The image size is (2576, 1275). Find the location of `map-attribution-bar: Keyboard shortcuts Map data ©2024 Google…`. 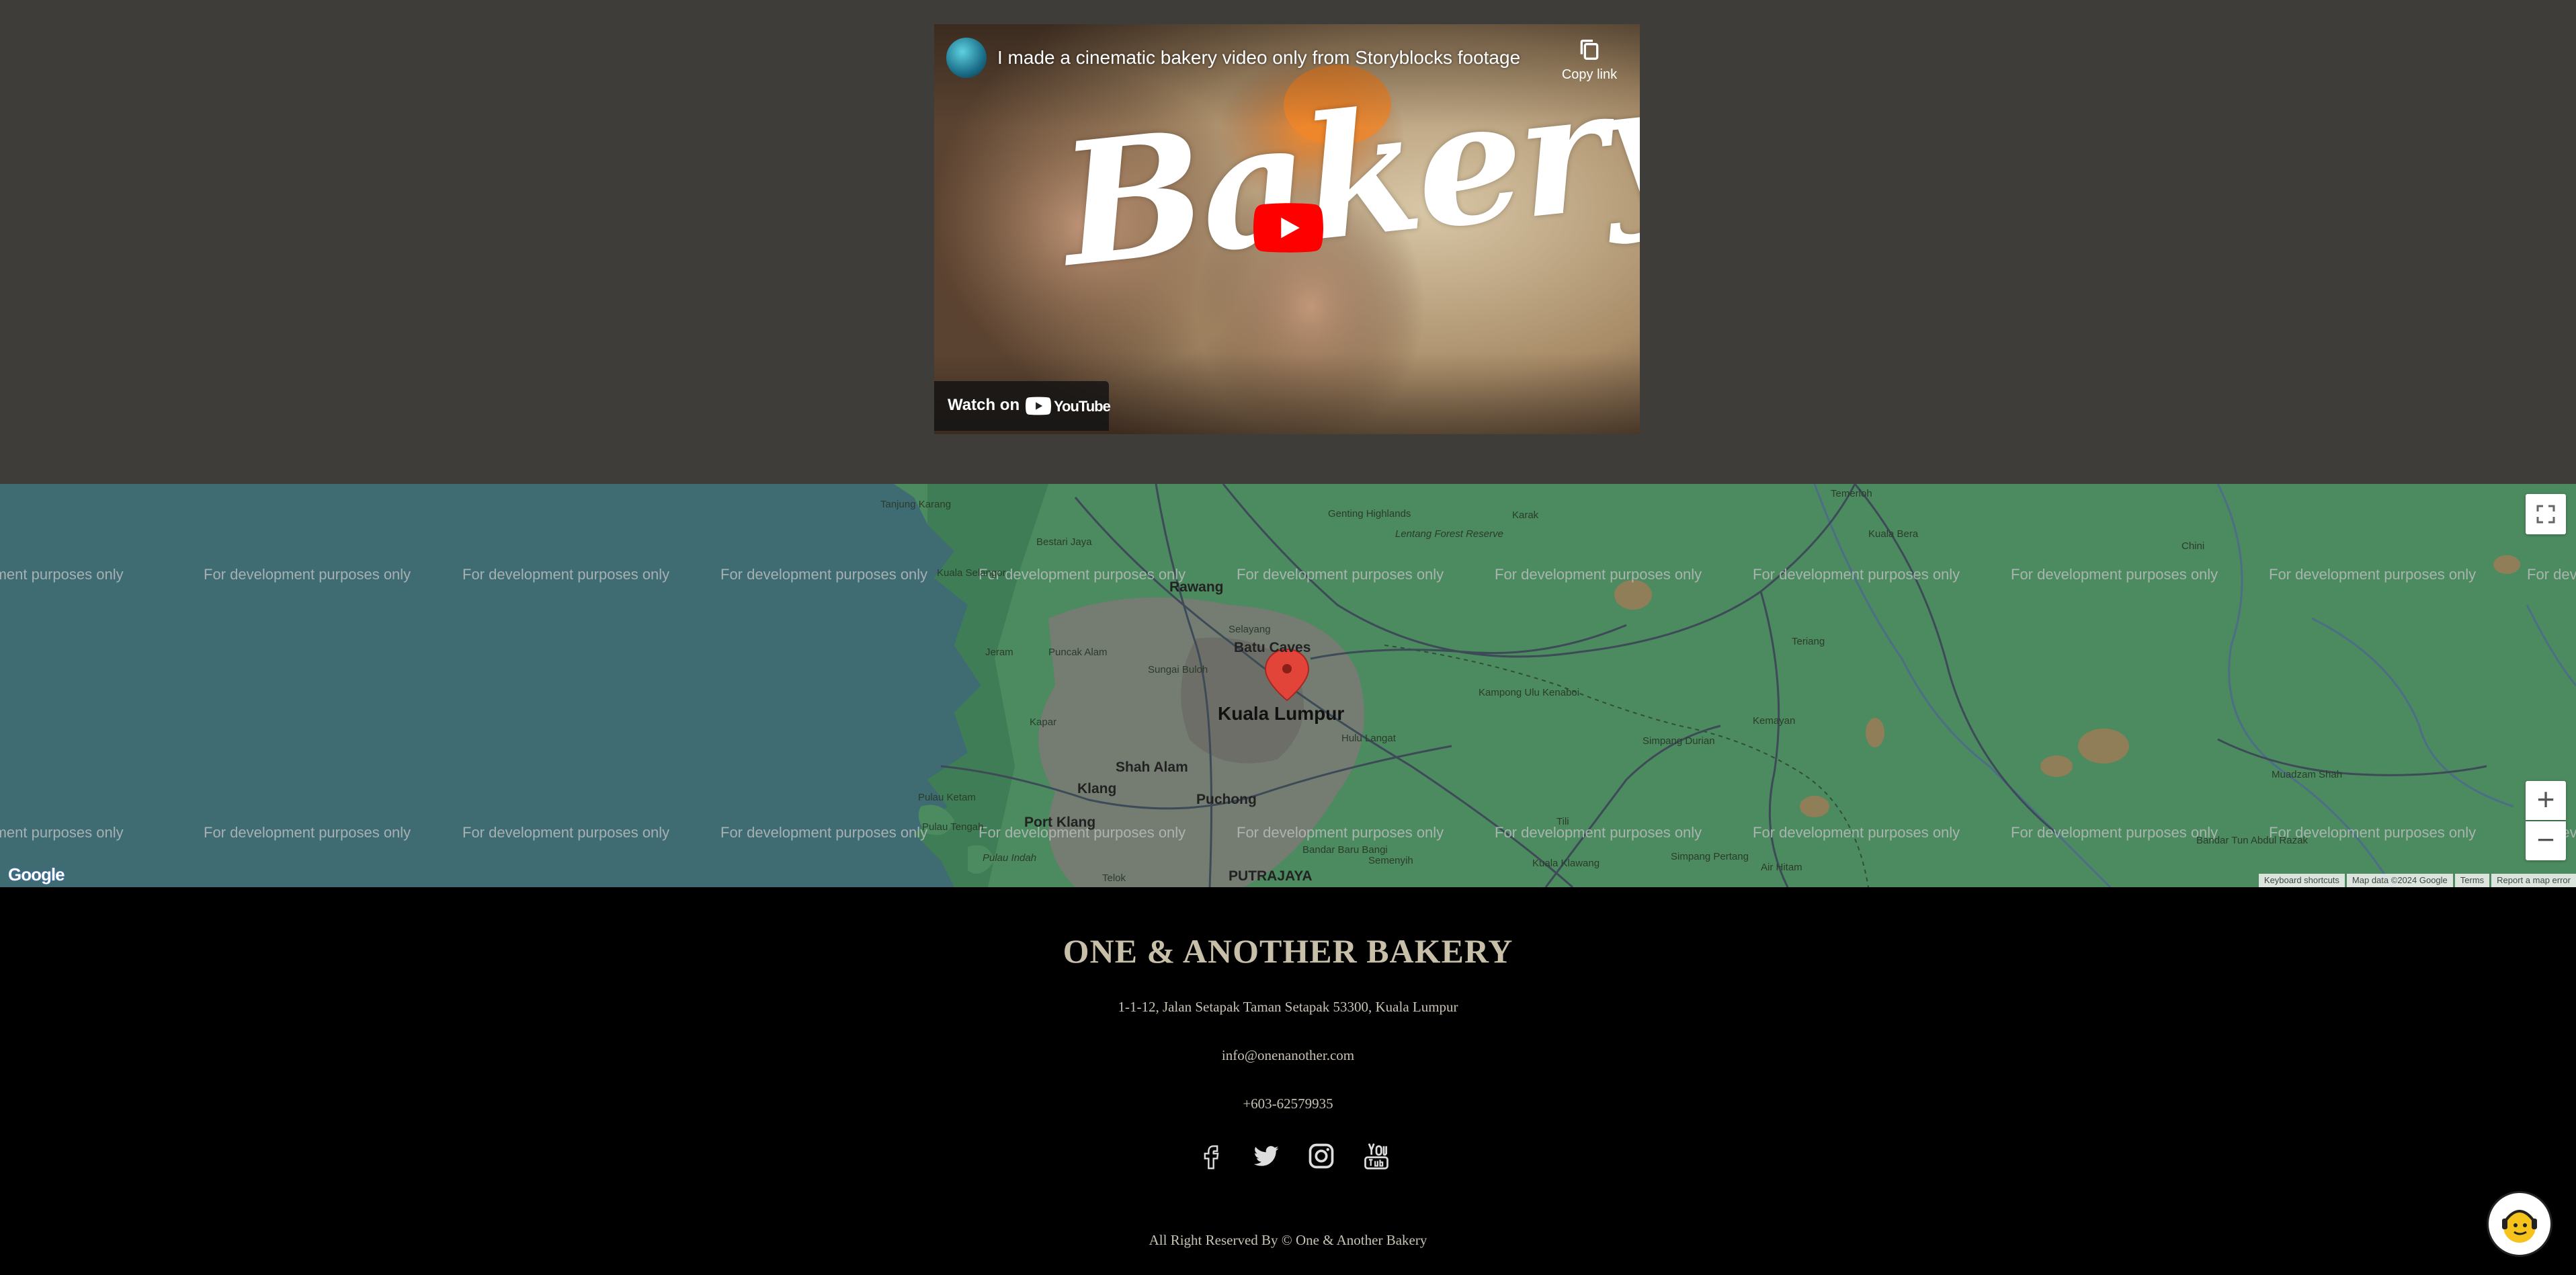

map-attribution-bar: Keyboard shortcuts Map data ©2024 Google… is located at coordinates (2416, 880).